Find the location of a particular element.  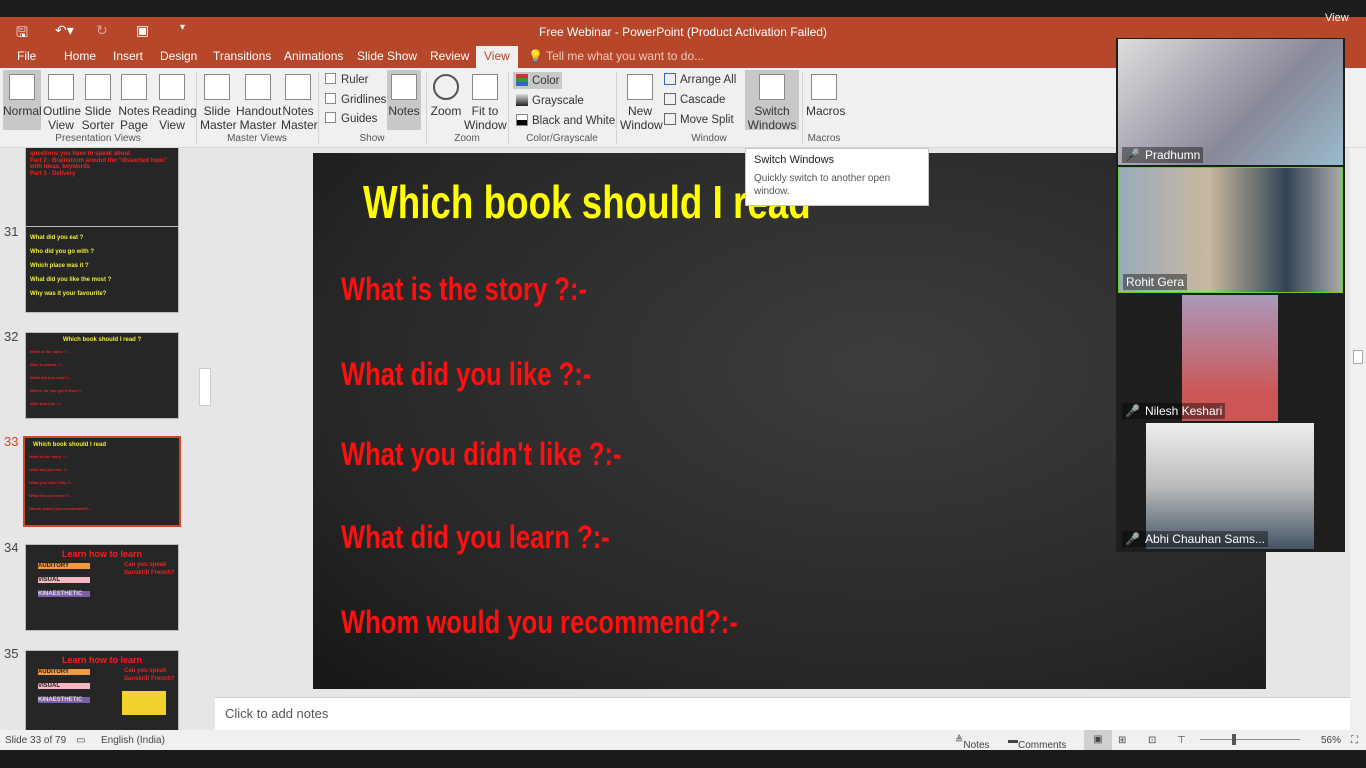

editor-scrollbar is located at coordinates (1358, 439).